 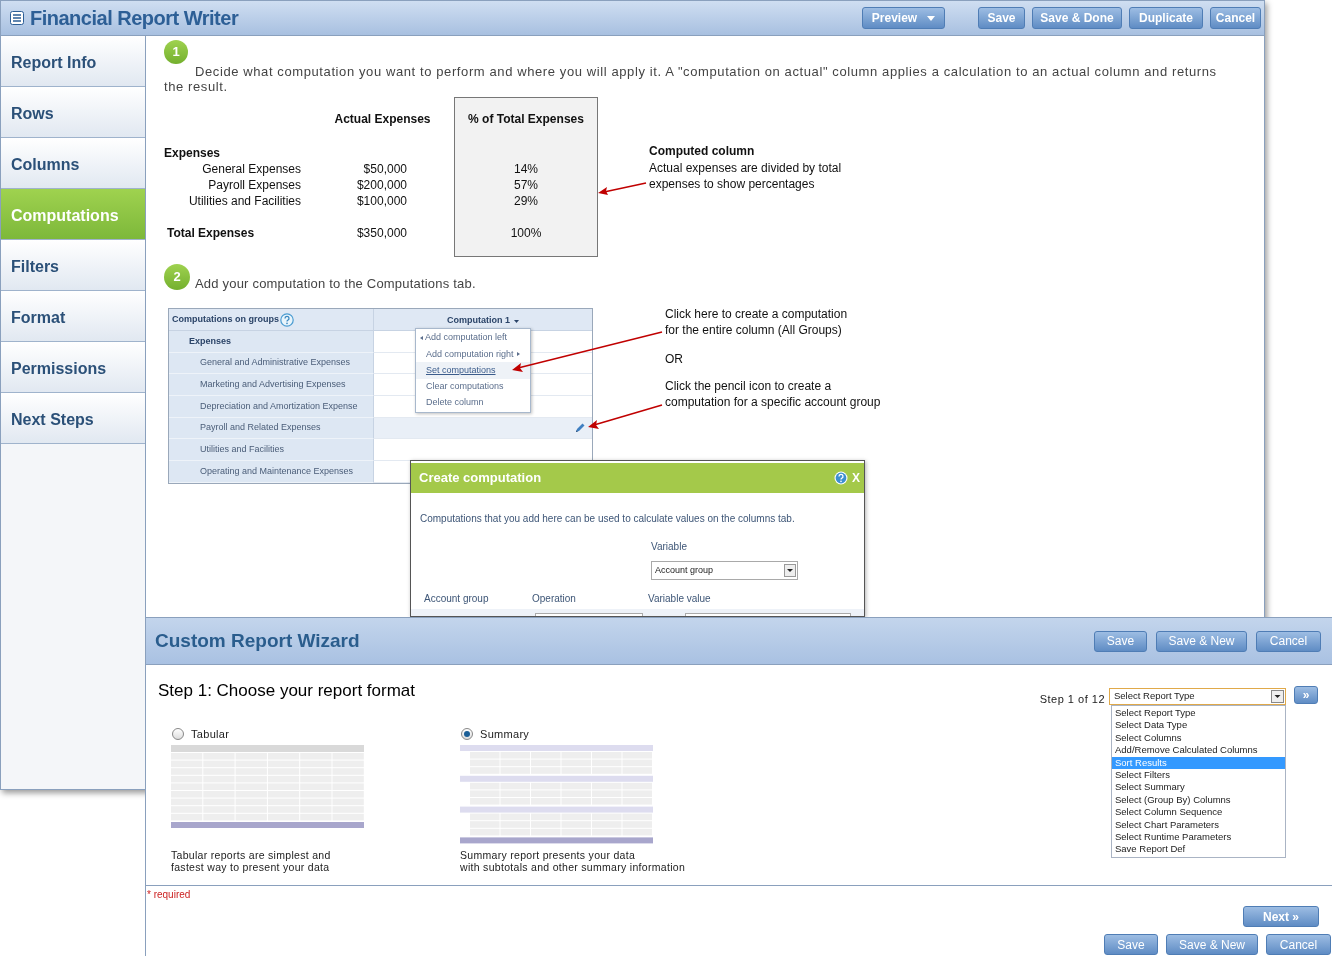 What do you see at coordinates (257, 640) in the screenshot?
I see `wizard-title: Custom Report Wizard` at bounding box center [257, 640].